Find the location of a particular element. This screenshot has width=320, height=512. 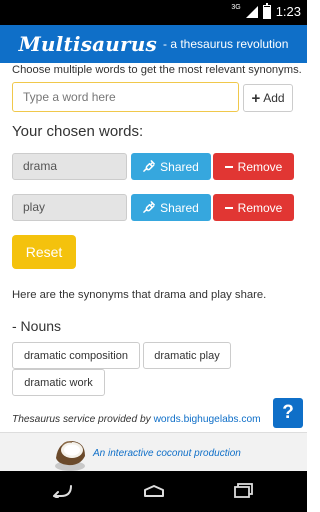

question-icon: ? is located at coordinates (288, 412).